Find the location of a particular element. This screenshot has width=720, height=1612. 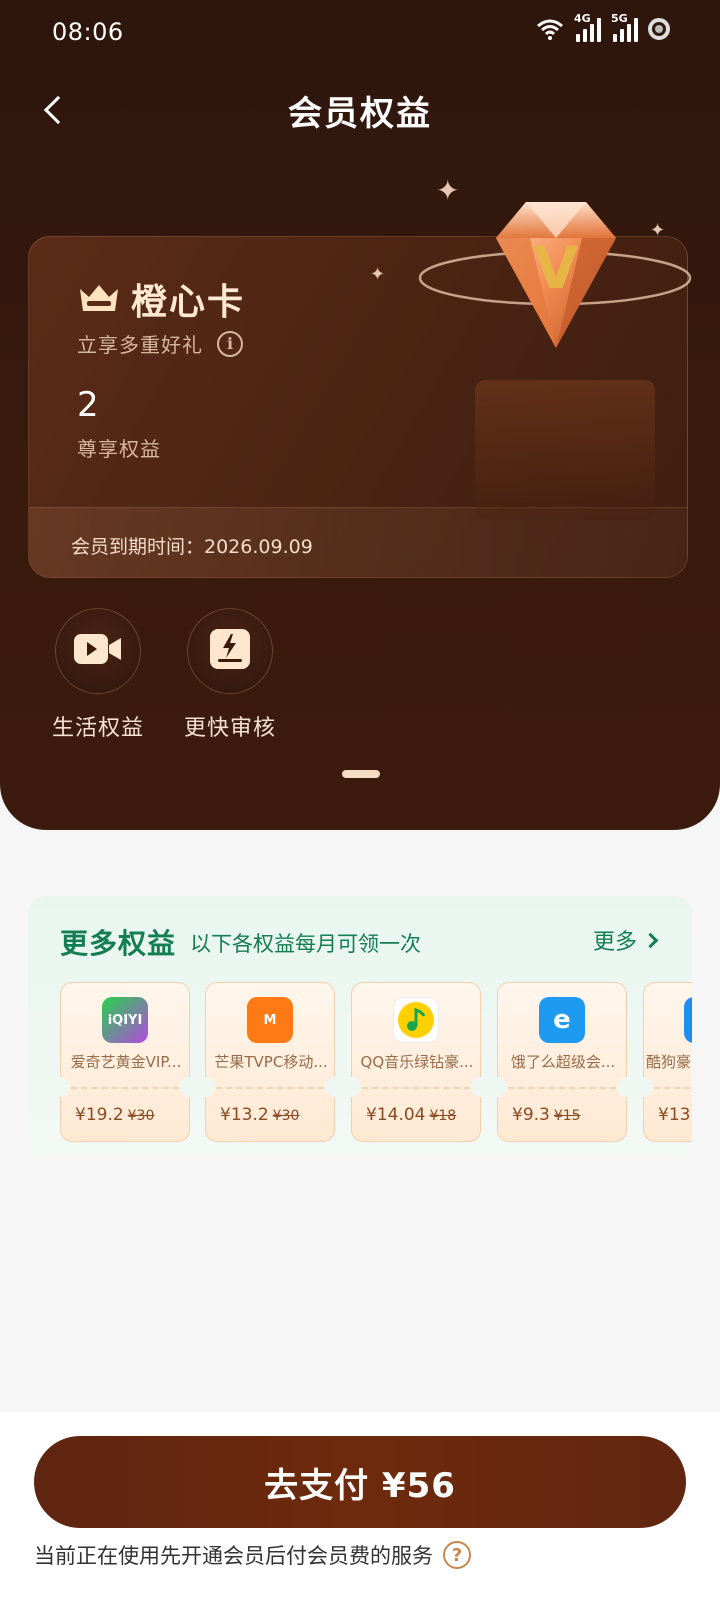

info-icon: i is located at coordinates (230, 343).